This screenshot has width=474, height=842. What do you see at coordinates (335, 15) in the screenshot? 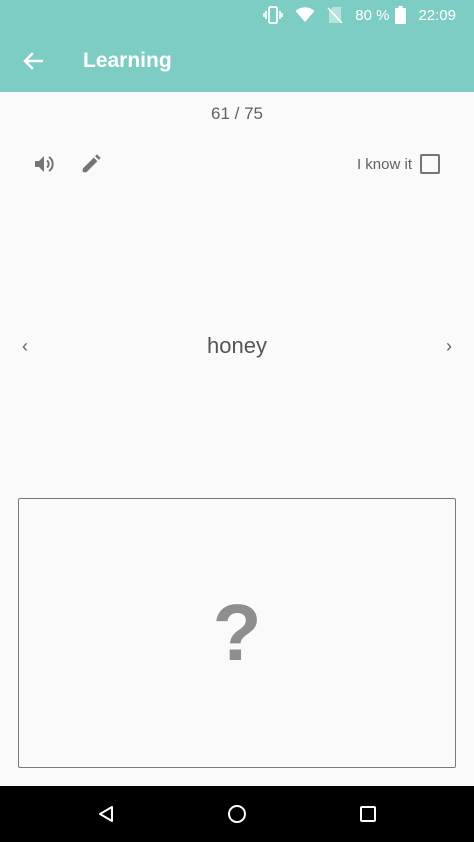
I see `no-sim-icon` at bounding box center [335, 15].